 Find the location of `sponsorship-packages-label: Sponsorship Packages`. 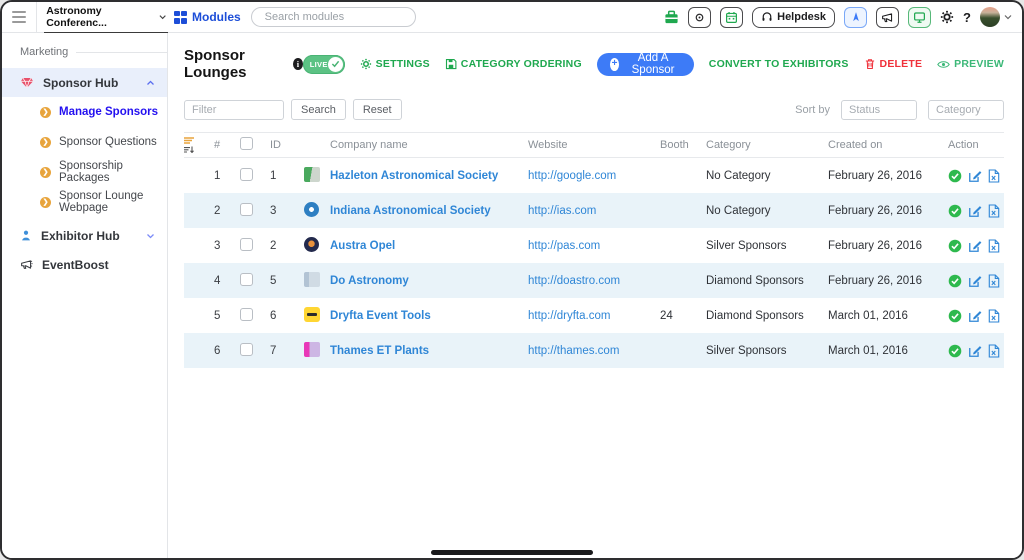

sponsorship-packages-label: Sponsorship Packages is located at coordinates (91, 172).